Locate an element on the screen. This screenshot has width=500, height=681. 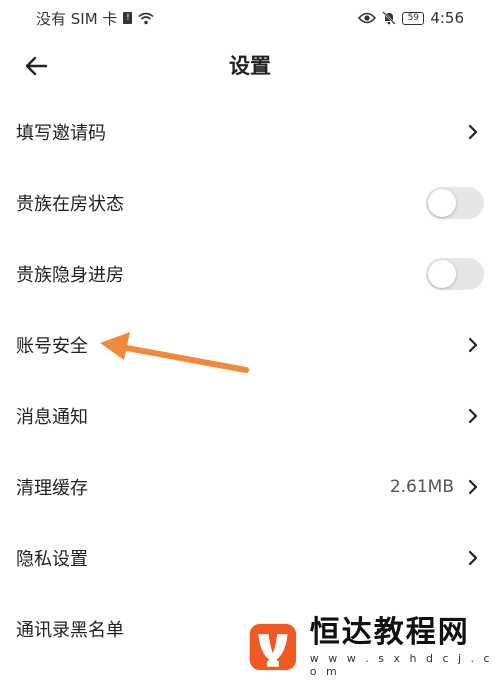
status-left: 没有 SIM 卡 ! is located at coordinates (95, 18).